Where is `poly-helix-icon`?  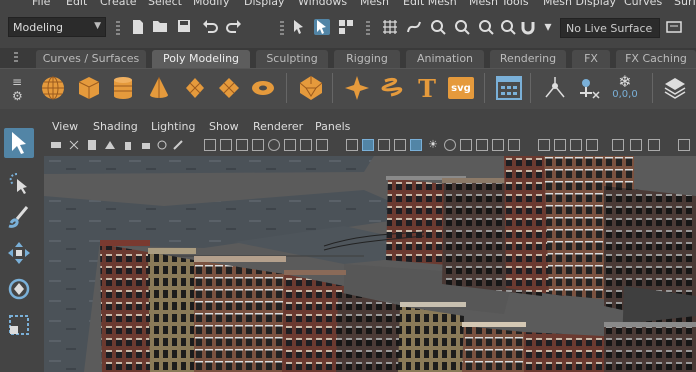
poly-helix-icon is located at coordinates (393, 88).